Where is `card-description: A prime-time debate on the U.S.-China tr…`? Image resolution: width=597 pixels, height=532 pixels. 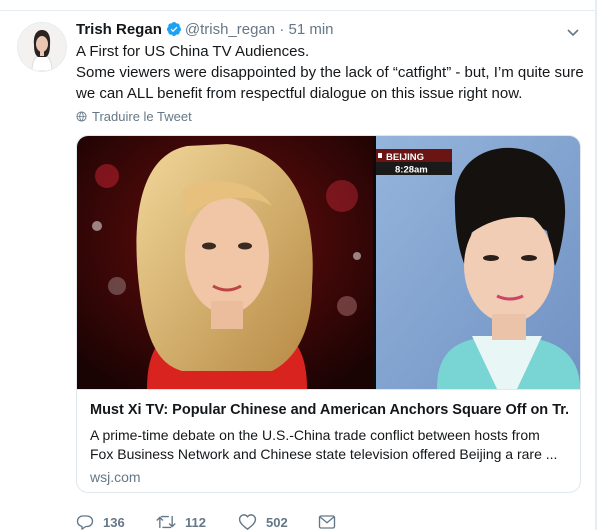
card-description: A prime-time debate on the U.S.-China tr… is located at coordinates (329, 445).